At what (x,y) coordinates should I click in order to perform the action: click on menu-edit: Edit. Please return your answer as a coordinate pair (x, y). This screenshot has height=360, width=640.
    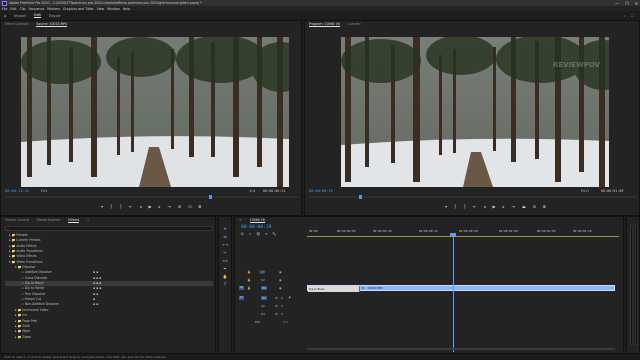
    Looking at the image, I should click on (13, 9).